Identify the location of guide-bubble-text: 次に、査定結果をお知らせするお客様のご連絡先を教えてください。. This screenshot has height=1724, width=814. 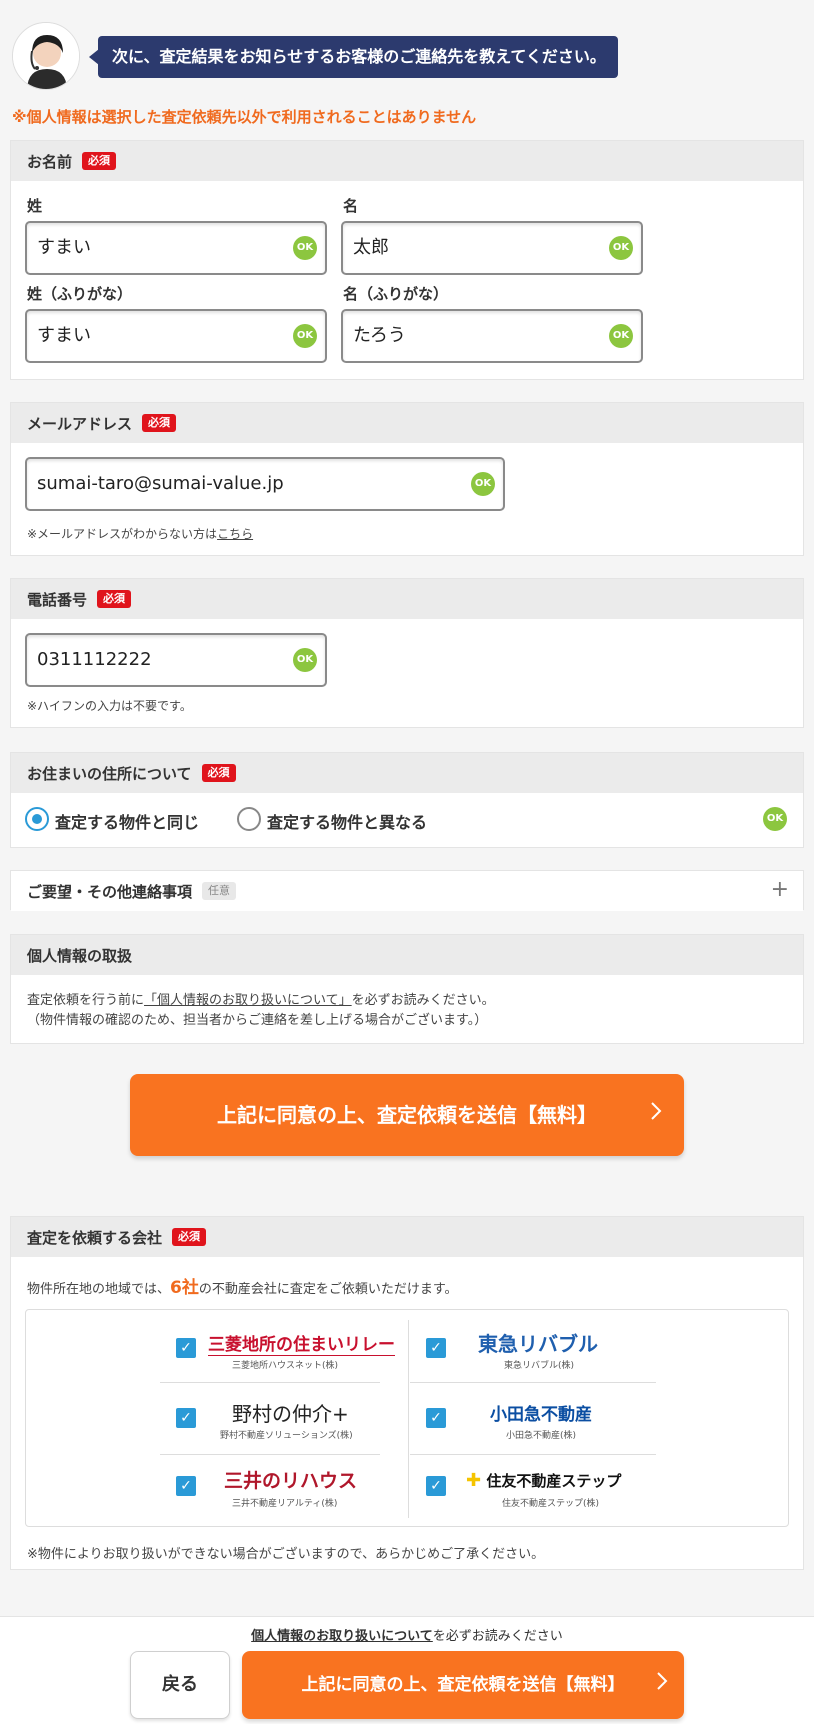
(359, 56).